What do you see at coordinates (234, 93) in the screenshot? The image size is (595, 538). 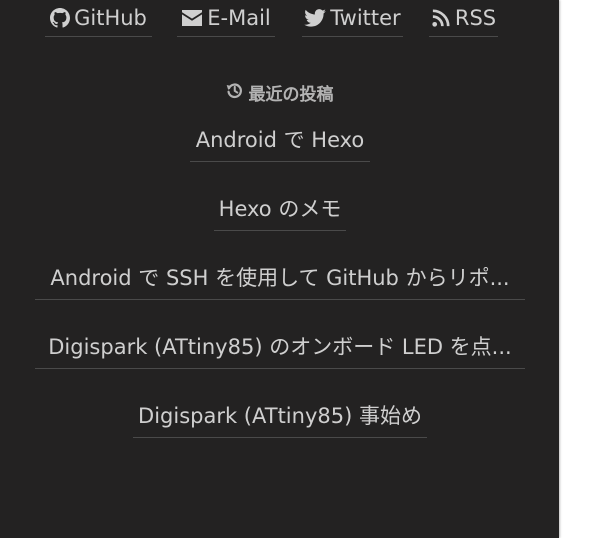 I see `history-icon` at bounding box center [234, 93].